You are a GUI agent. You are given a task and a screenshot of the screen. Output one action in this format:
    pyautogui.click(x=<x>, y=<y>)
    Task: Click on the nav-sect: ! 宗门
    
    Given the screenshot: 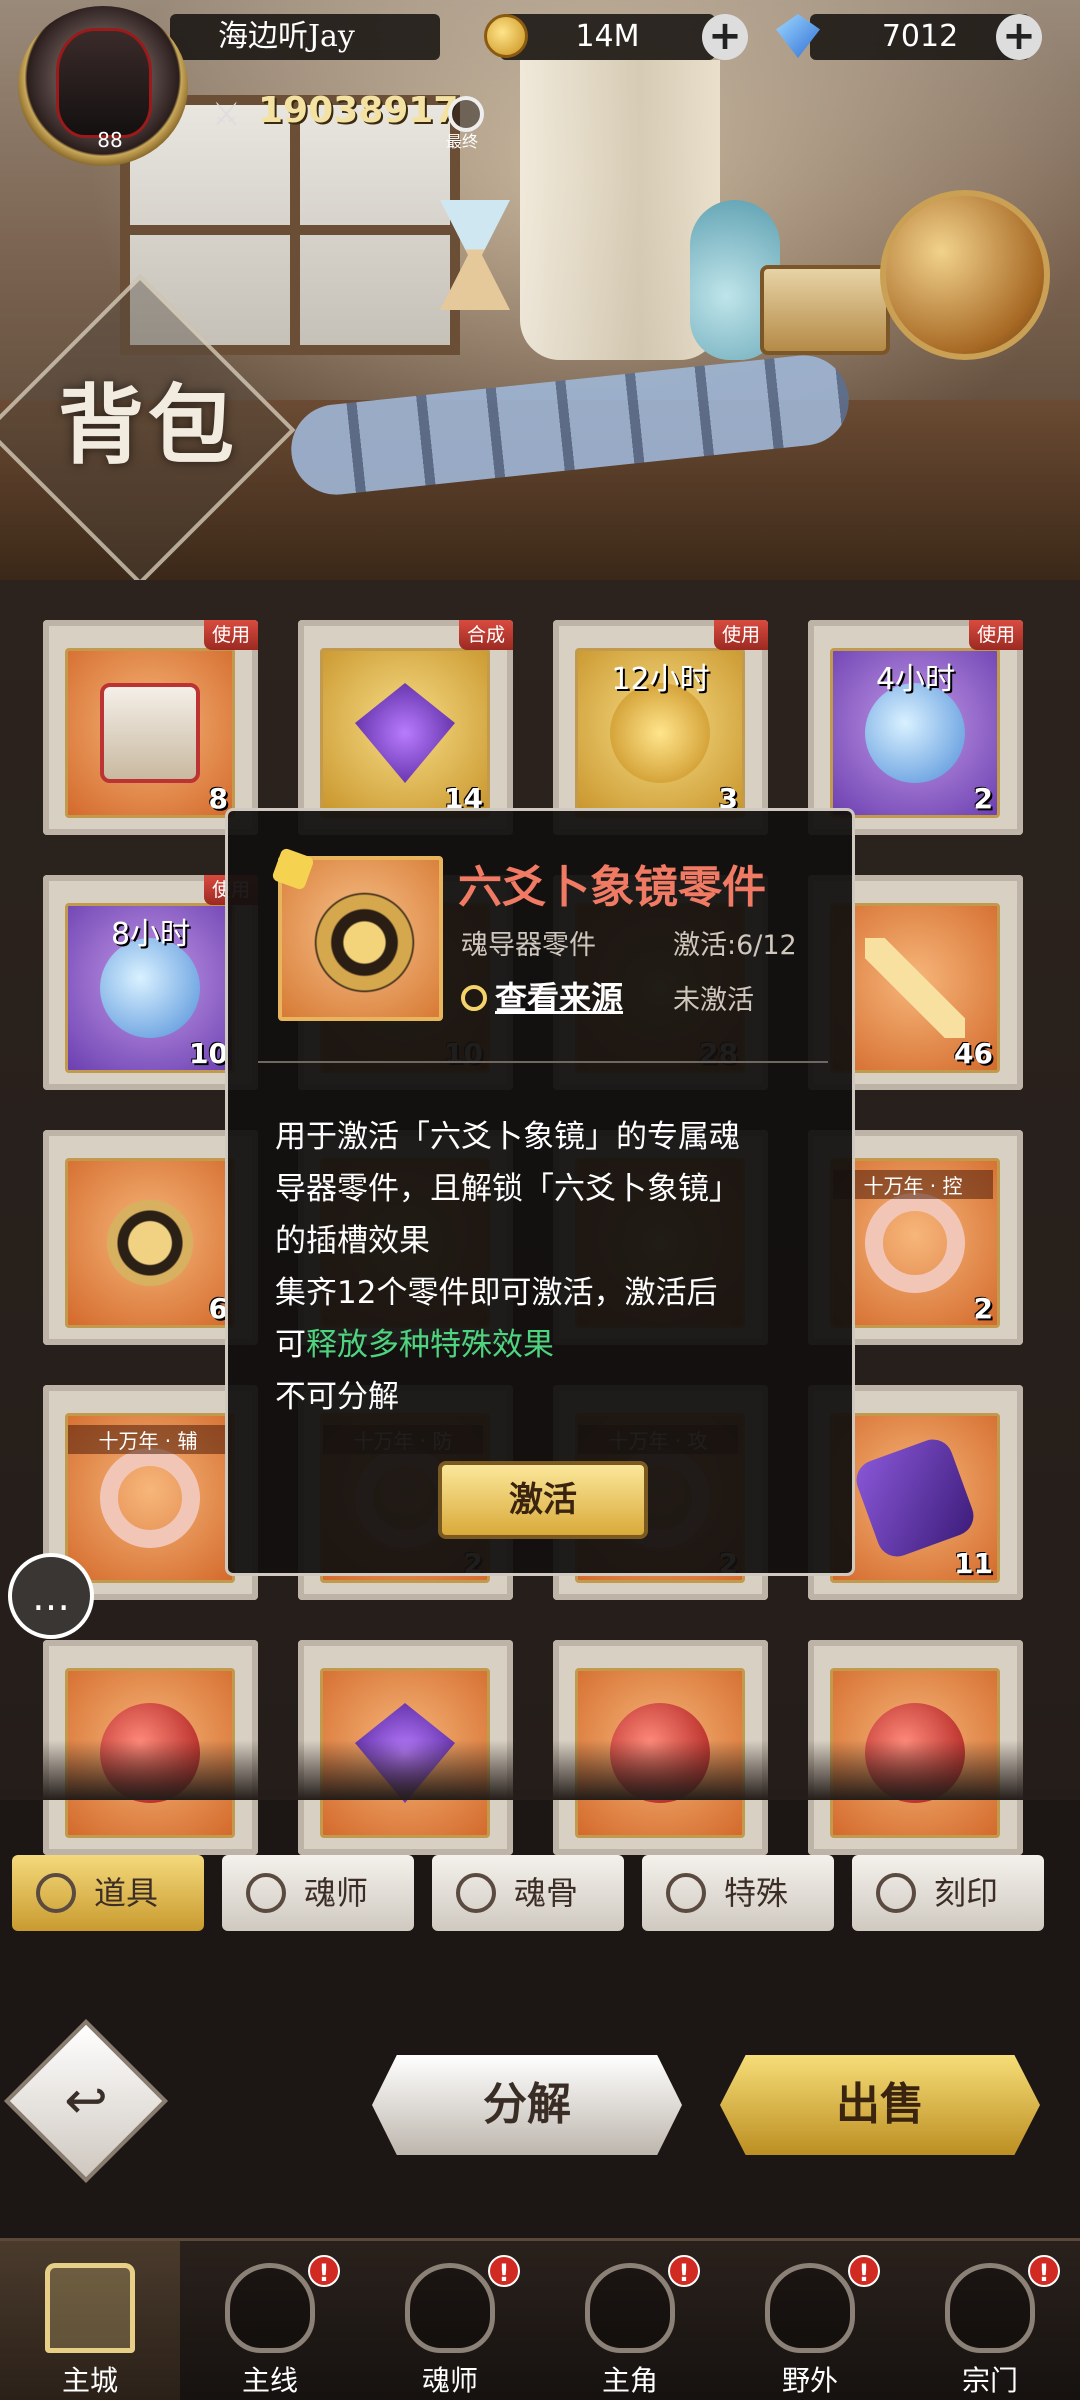 What is the action you would take?
    pyautogui.click(x=990, y=2320)
    